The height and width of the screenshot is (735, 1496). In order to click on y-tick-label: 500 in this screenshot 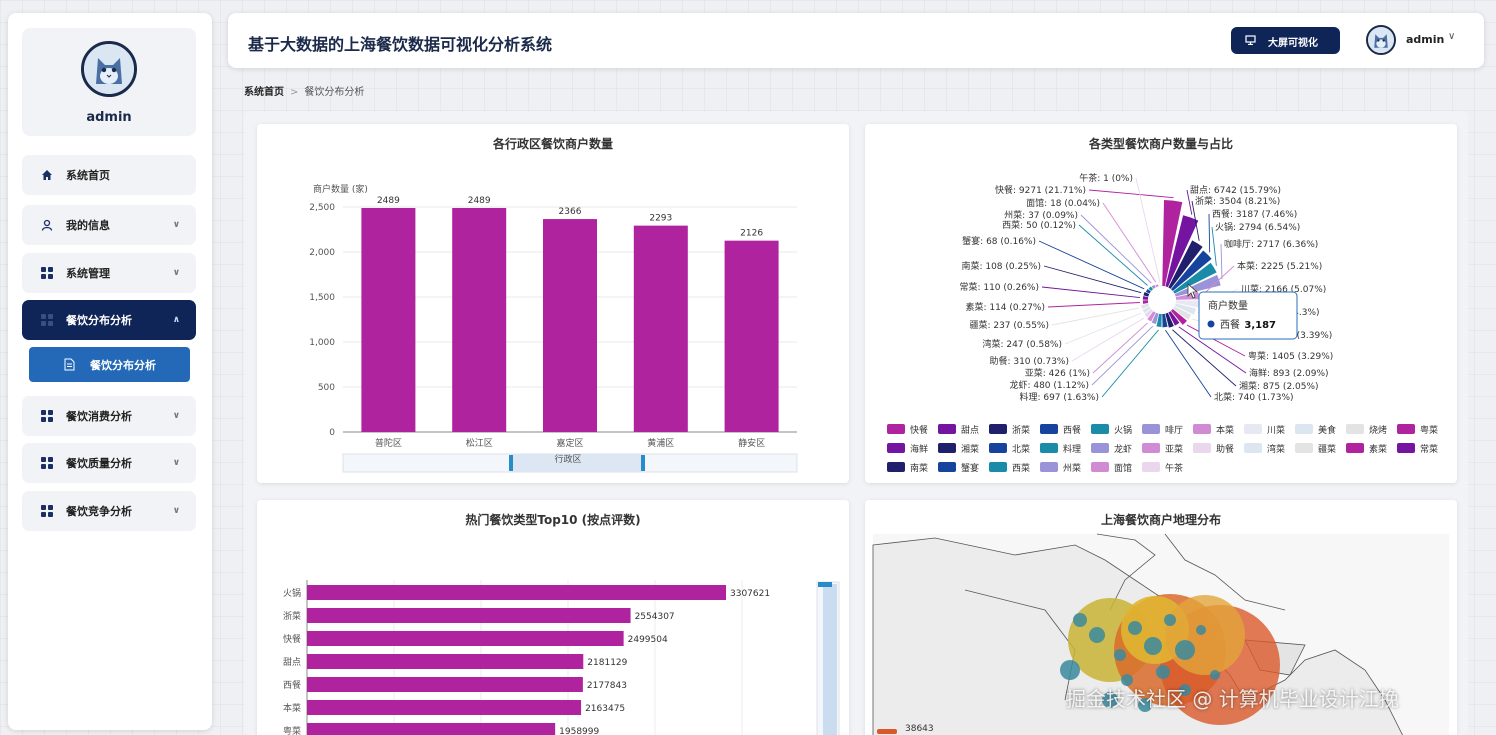, I will do `click(326, 388)`.